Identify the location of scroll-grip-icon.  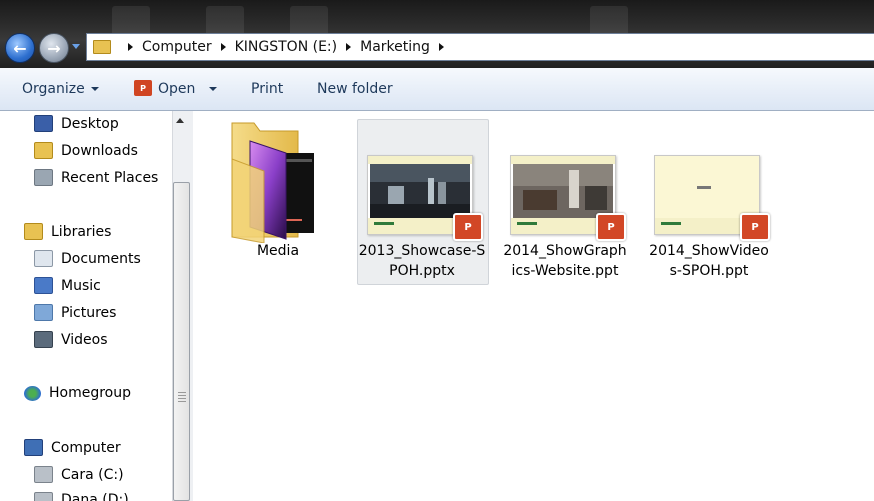
(182, 397).